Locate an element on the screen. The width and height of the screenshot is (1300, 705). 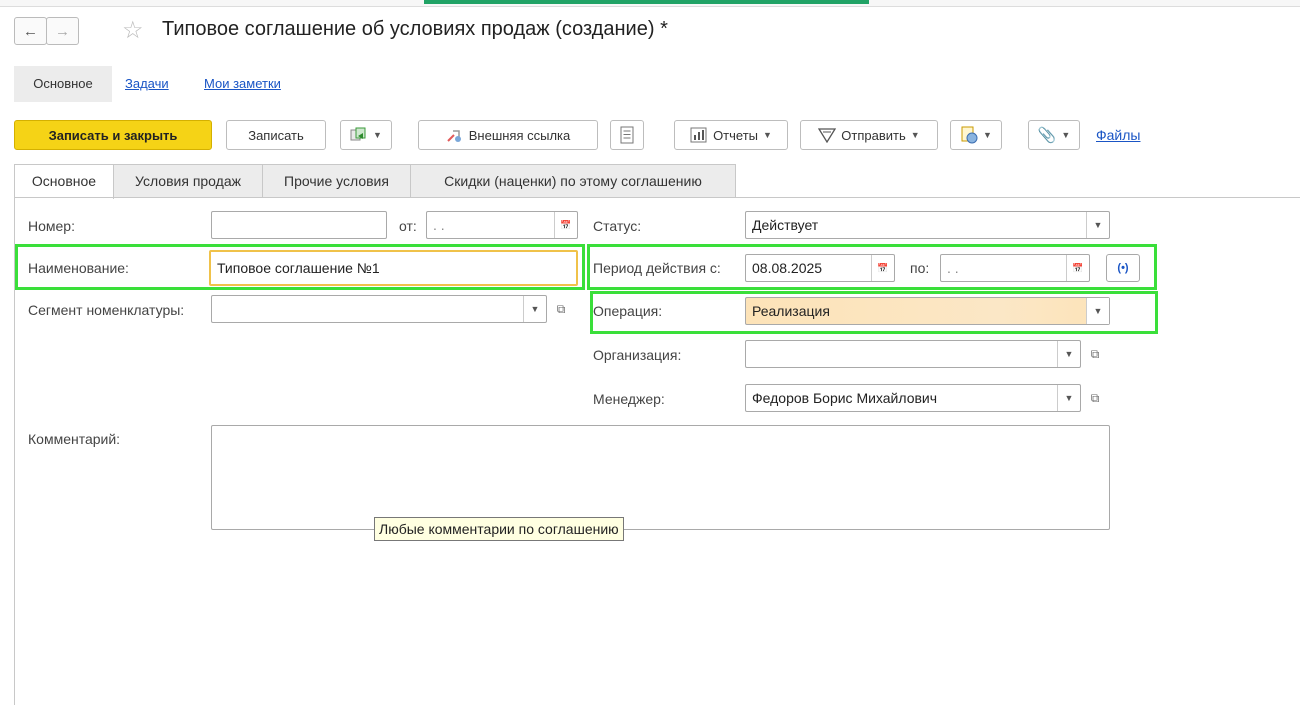
period-from-value: 08.08.2025 is located at coordinates (787, 268).